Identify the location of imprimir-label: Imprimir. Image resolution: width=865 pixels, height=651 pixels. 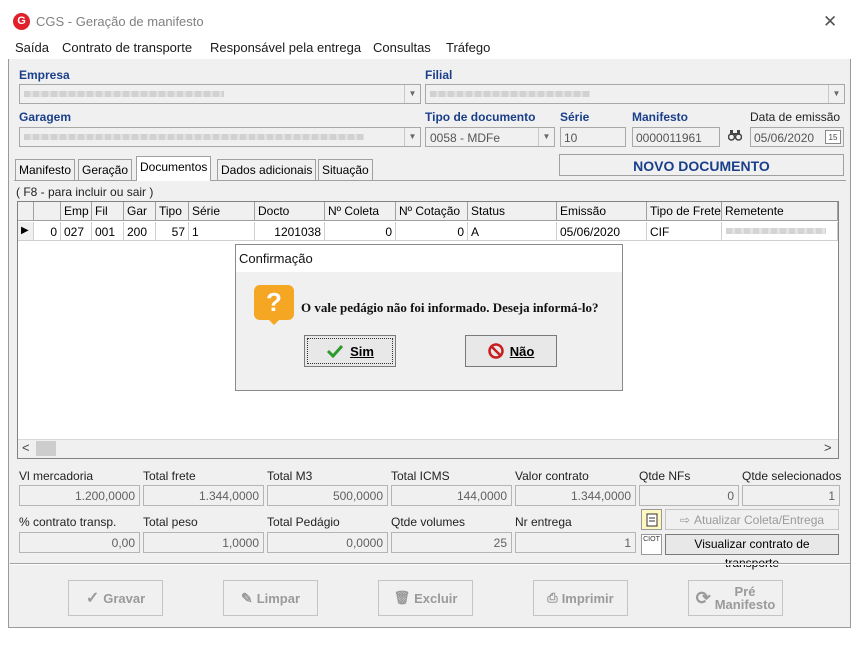
(587, 598).